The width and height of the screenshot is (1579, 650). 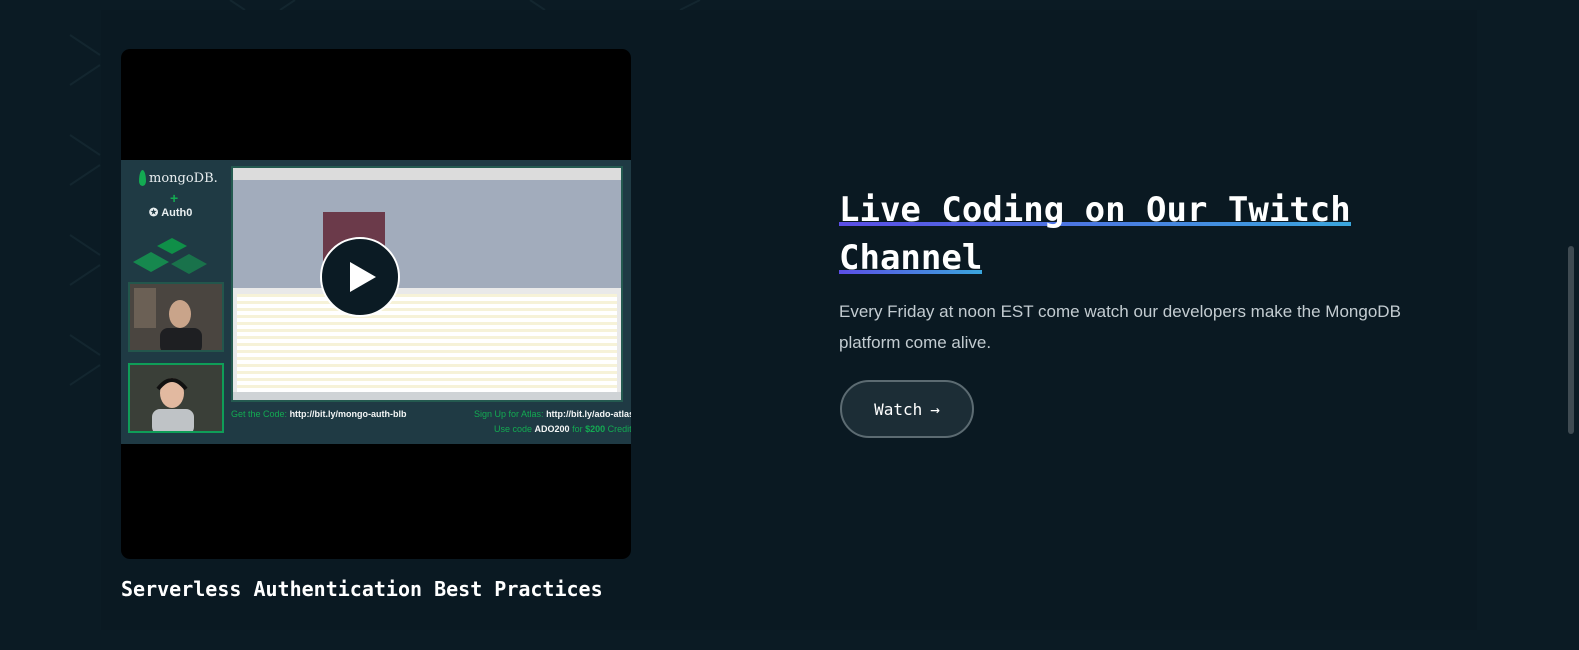 I want to click on headline-line-2: Channel, so click(x=911, y=258).